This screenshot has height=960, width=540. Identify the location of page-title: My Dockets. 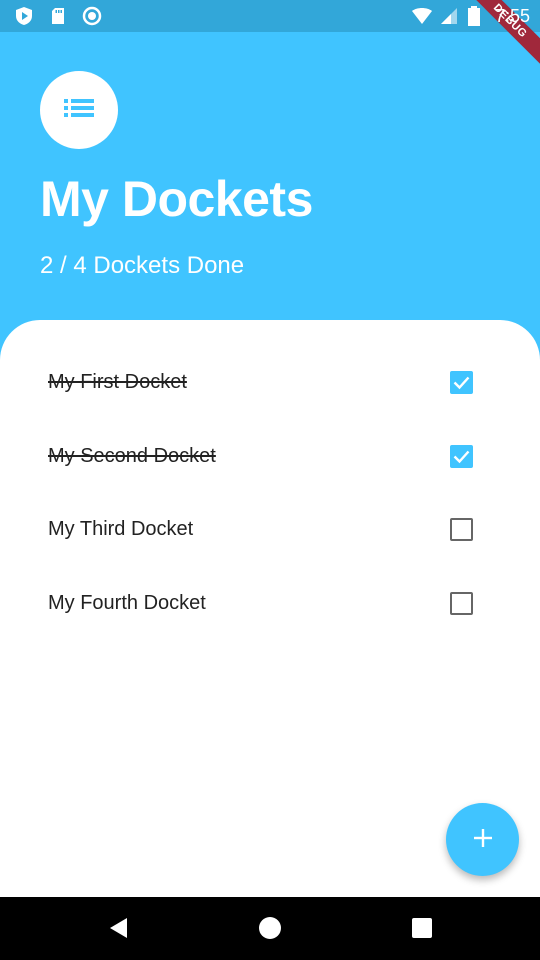
(176, 199).